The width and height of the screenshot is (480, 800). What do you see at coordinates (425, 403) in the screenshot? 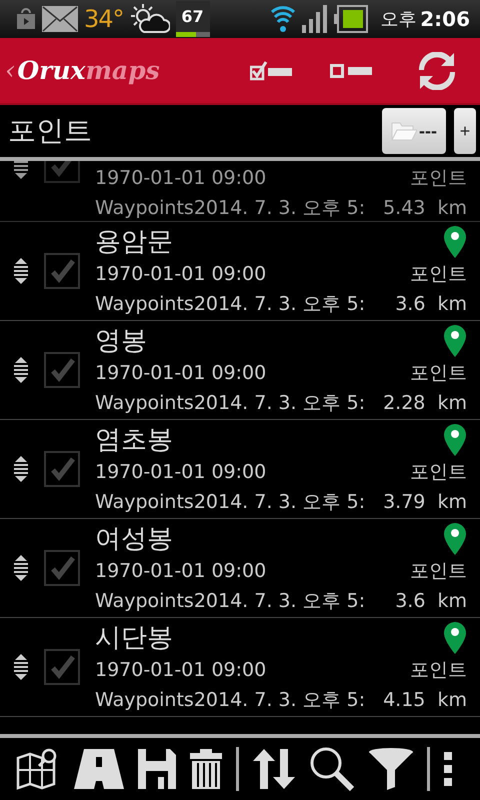
I see `point-distance: 2.28 km` at bounding box center [425, 403].